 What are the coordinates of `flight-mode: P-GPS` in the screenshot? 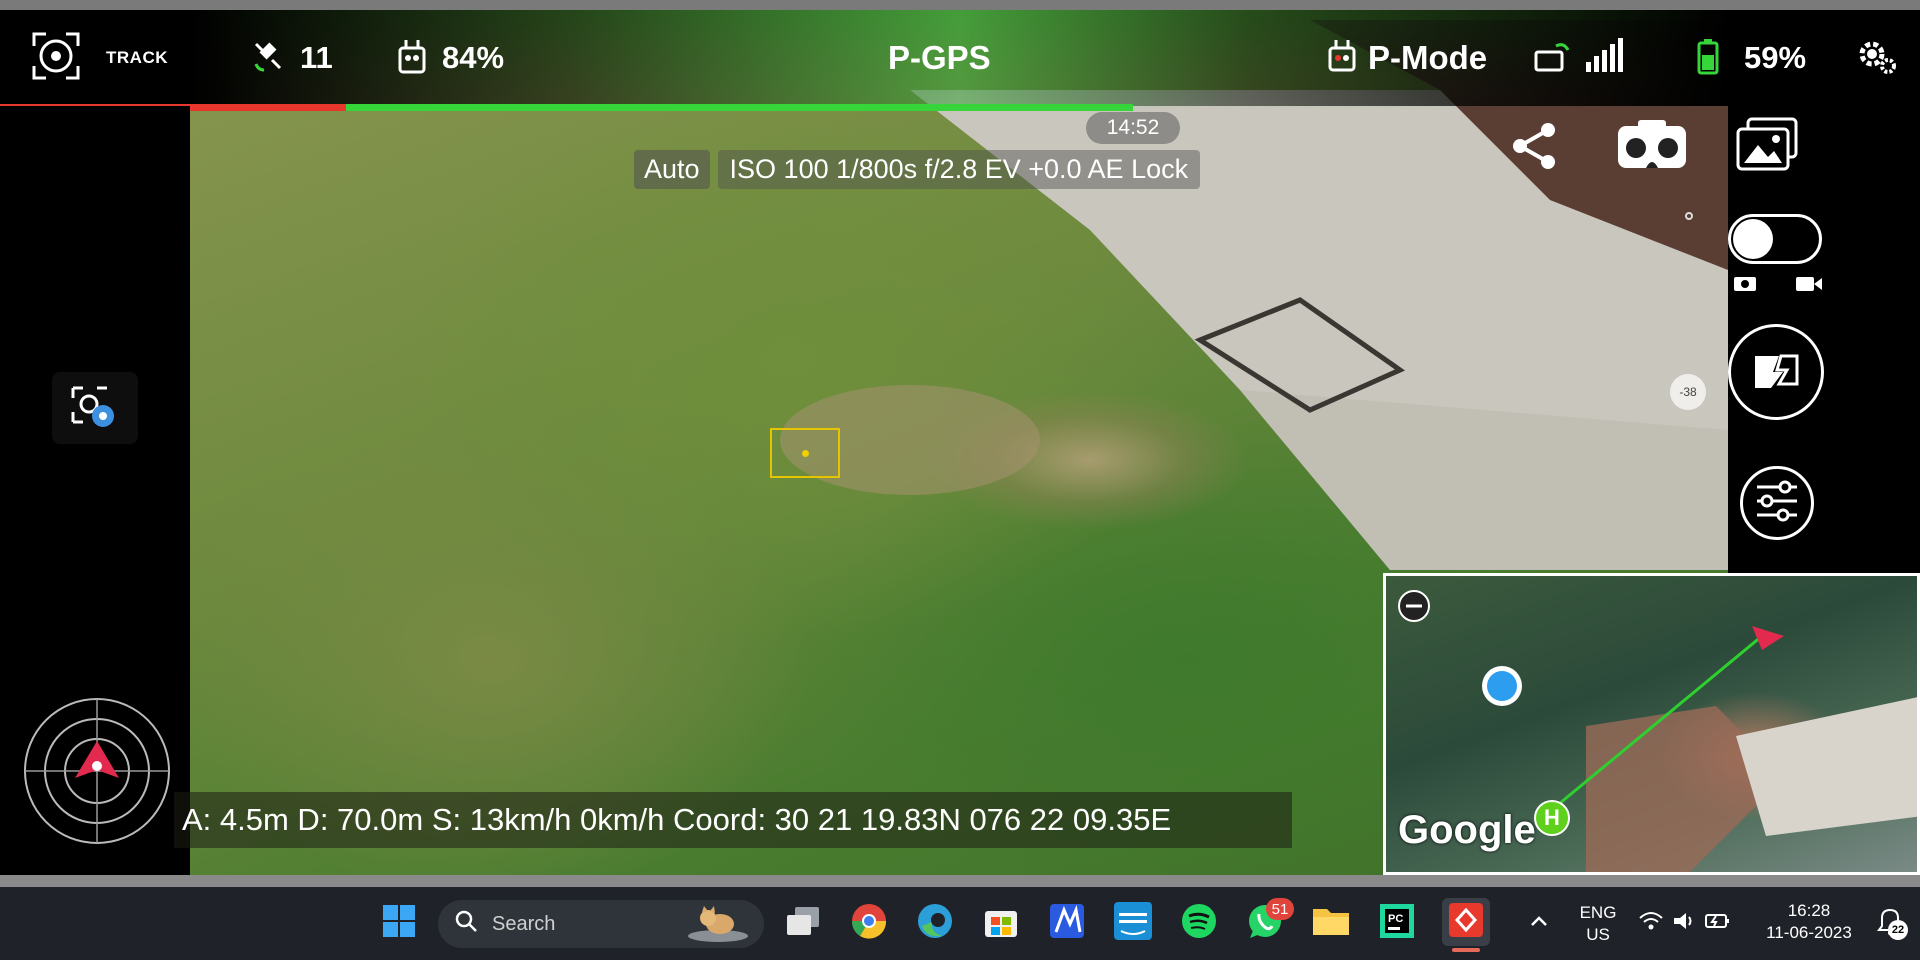 It's located at (939, 58).